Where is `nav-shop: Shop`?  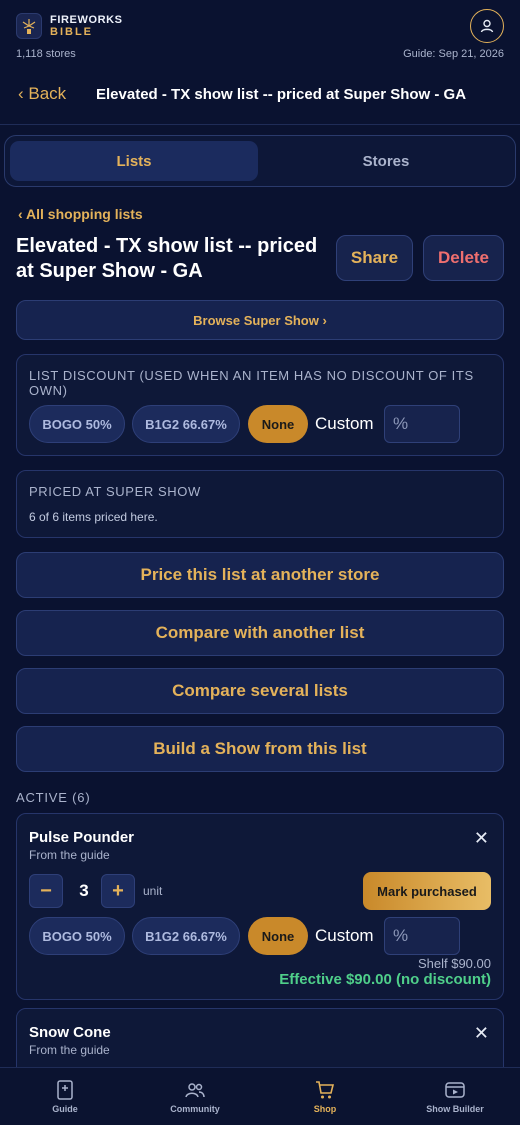
nav-shop: Shop is located at coordinates (325, 1096).